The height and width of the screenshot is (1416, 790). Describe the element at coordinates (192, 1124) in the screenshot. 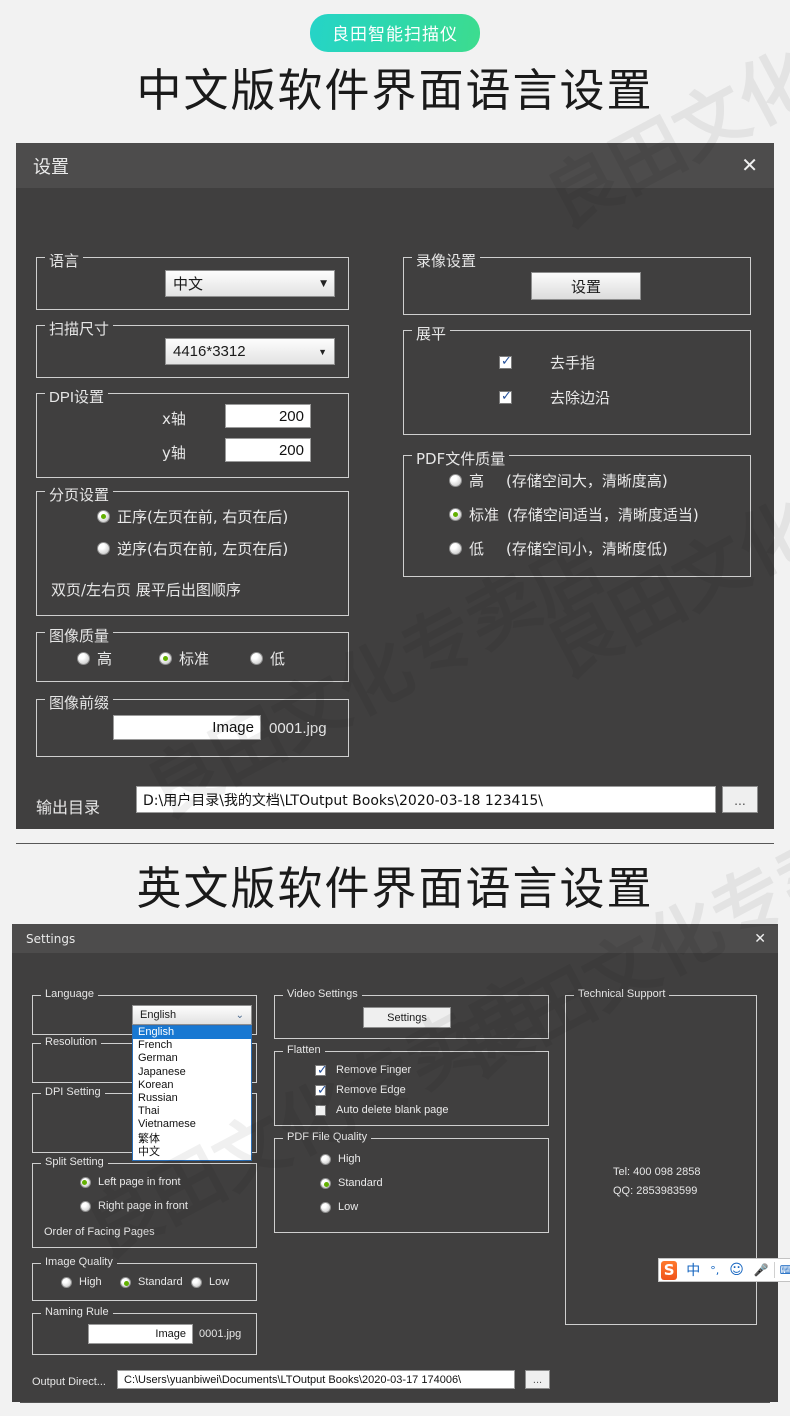

I see `dropdown-item: Vietnamese` at that location.